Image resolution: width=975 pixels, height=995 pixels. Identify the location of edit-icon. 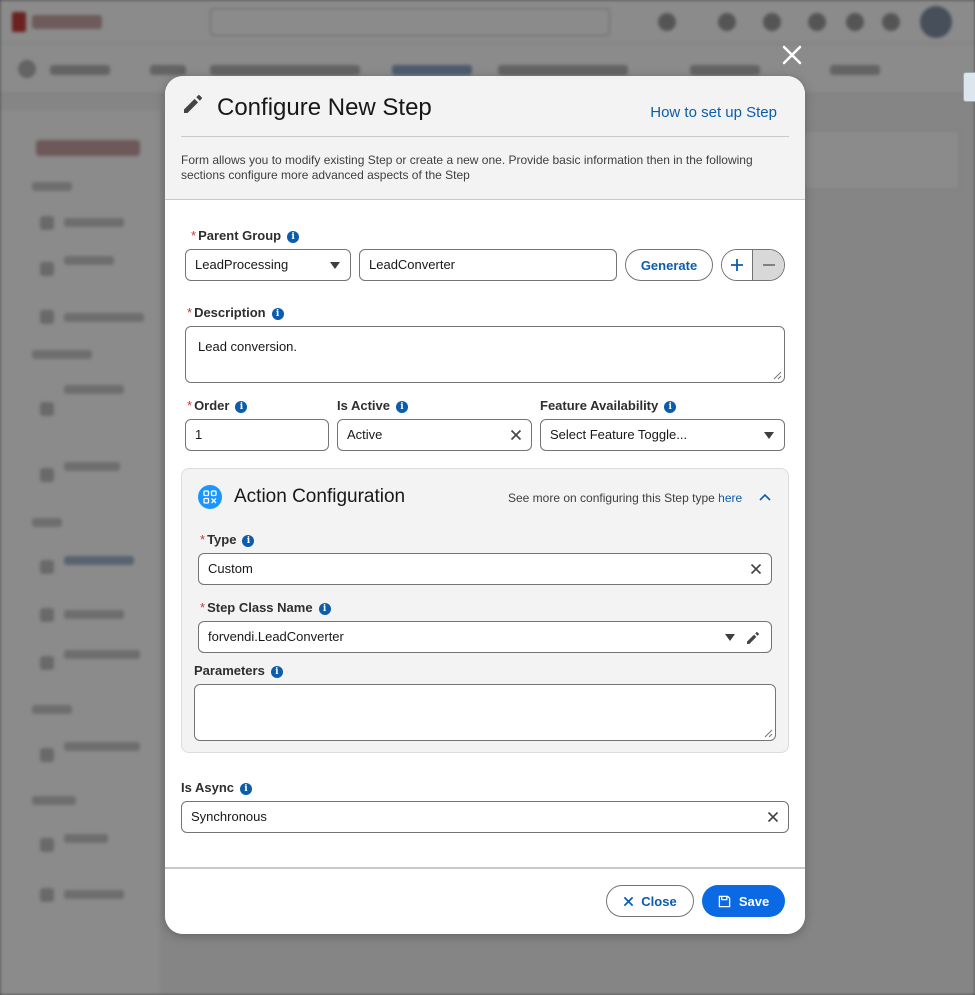
(753, 638).